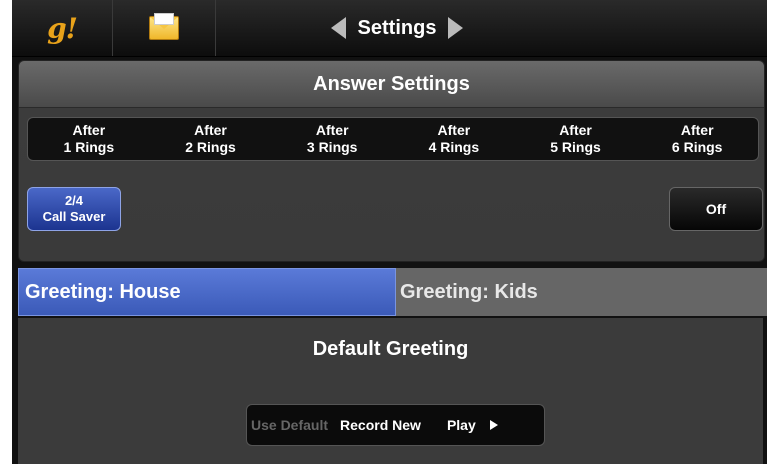 The image size is (767, 464). I want to click on call-saver-button: 2/4 Call Saver, so click(74, 209).